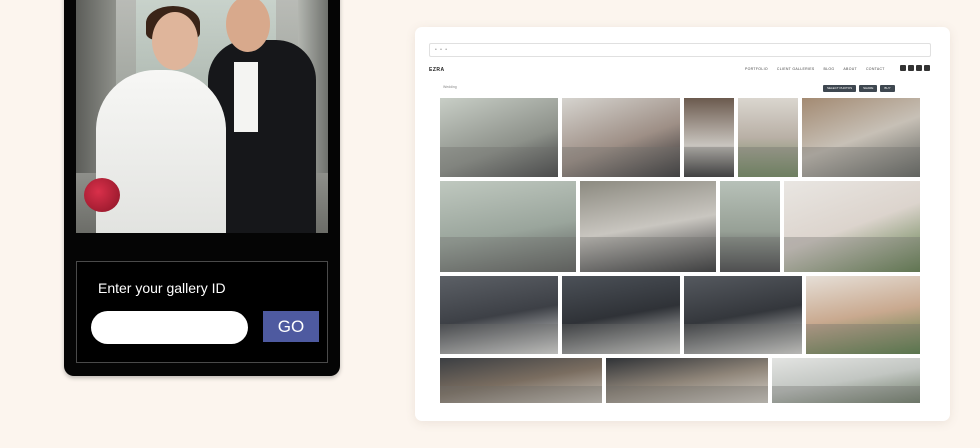 Image resolution: width=980 pixels, height=448 pixels. What do you see at coordinates (291, 326) in the screenshot?
I see `go-button: GO` at bounding box center [291, 326].